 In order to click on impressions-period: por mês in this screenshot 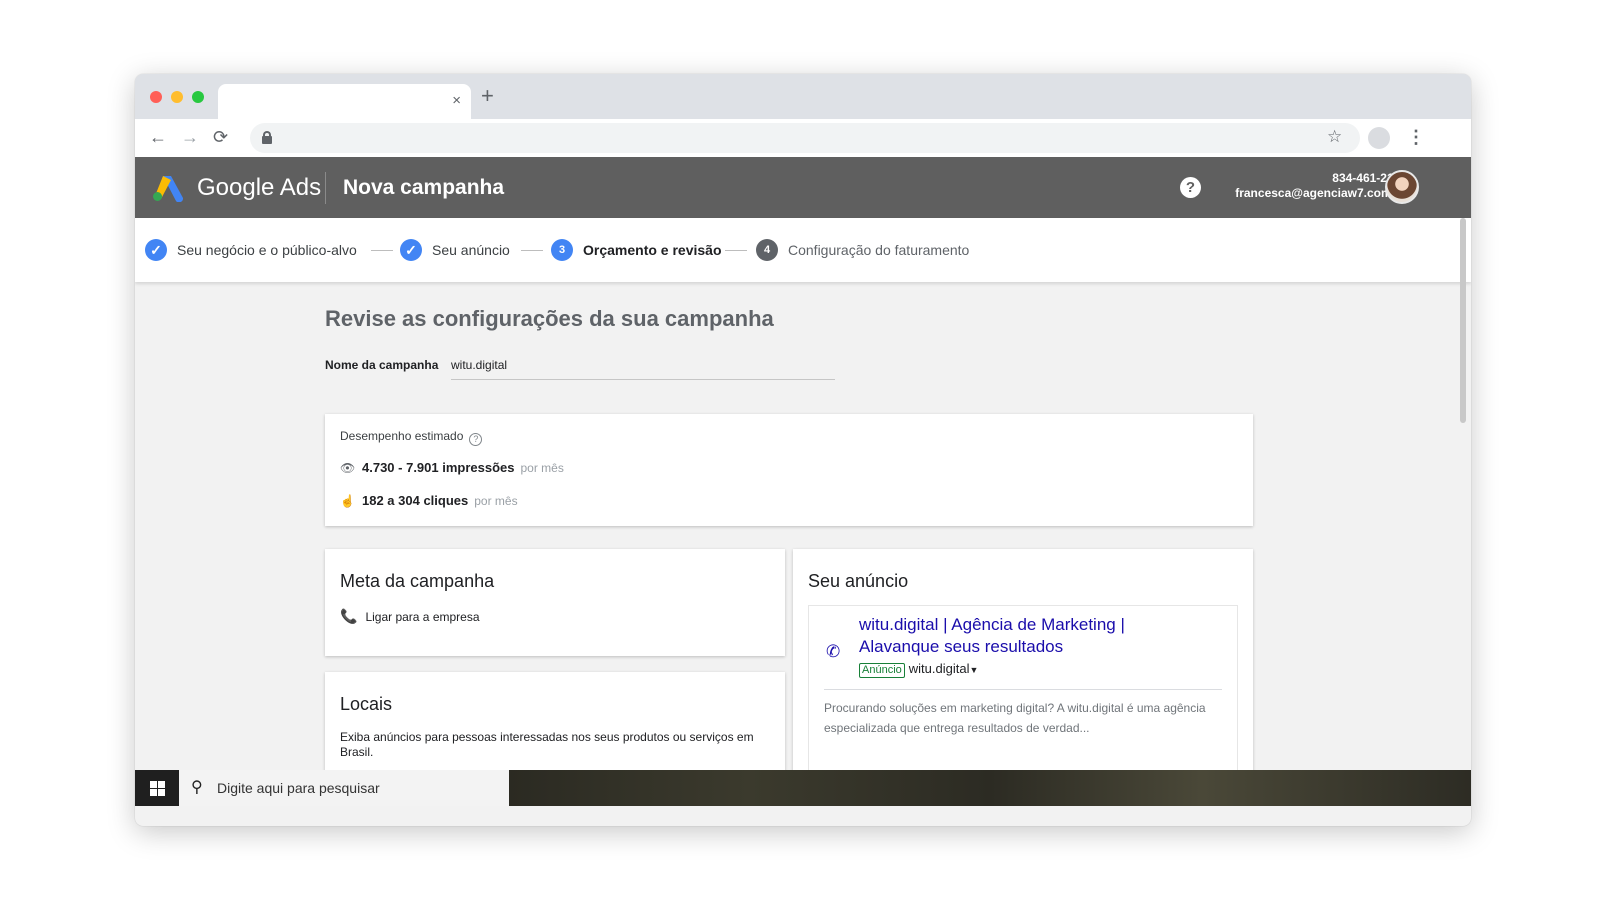, I will do `click(542, 468)`.